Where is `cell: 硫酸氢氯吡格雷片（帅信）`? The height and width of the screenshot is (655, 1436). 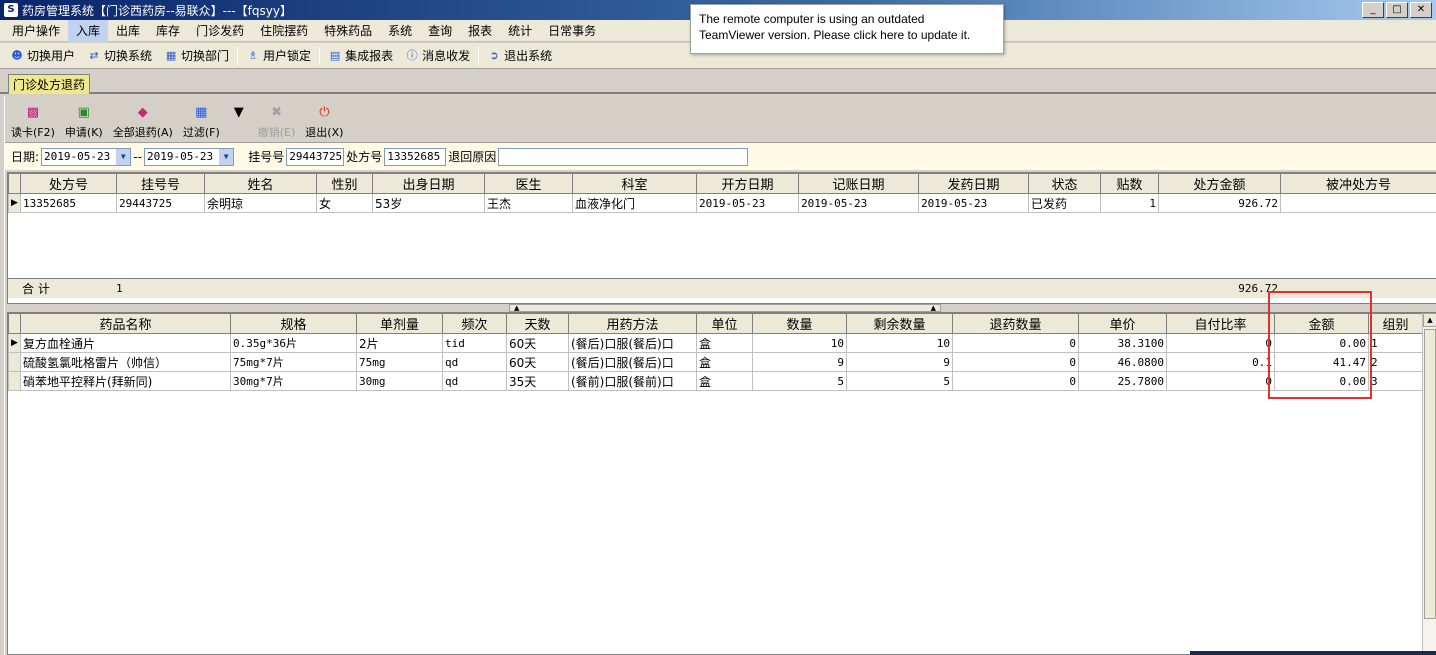
cell: 硫酸氢氯吡格雷片（帅信） is located at coordinates (125, 362).